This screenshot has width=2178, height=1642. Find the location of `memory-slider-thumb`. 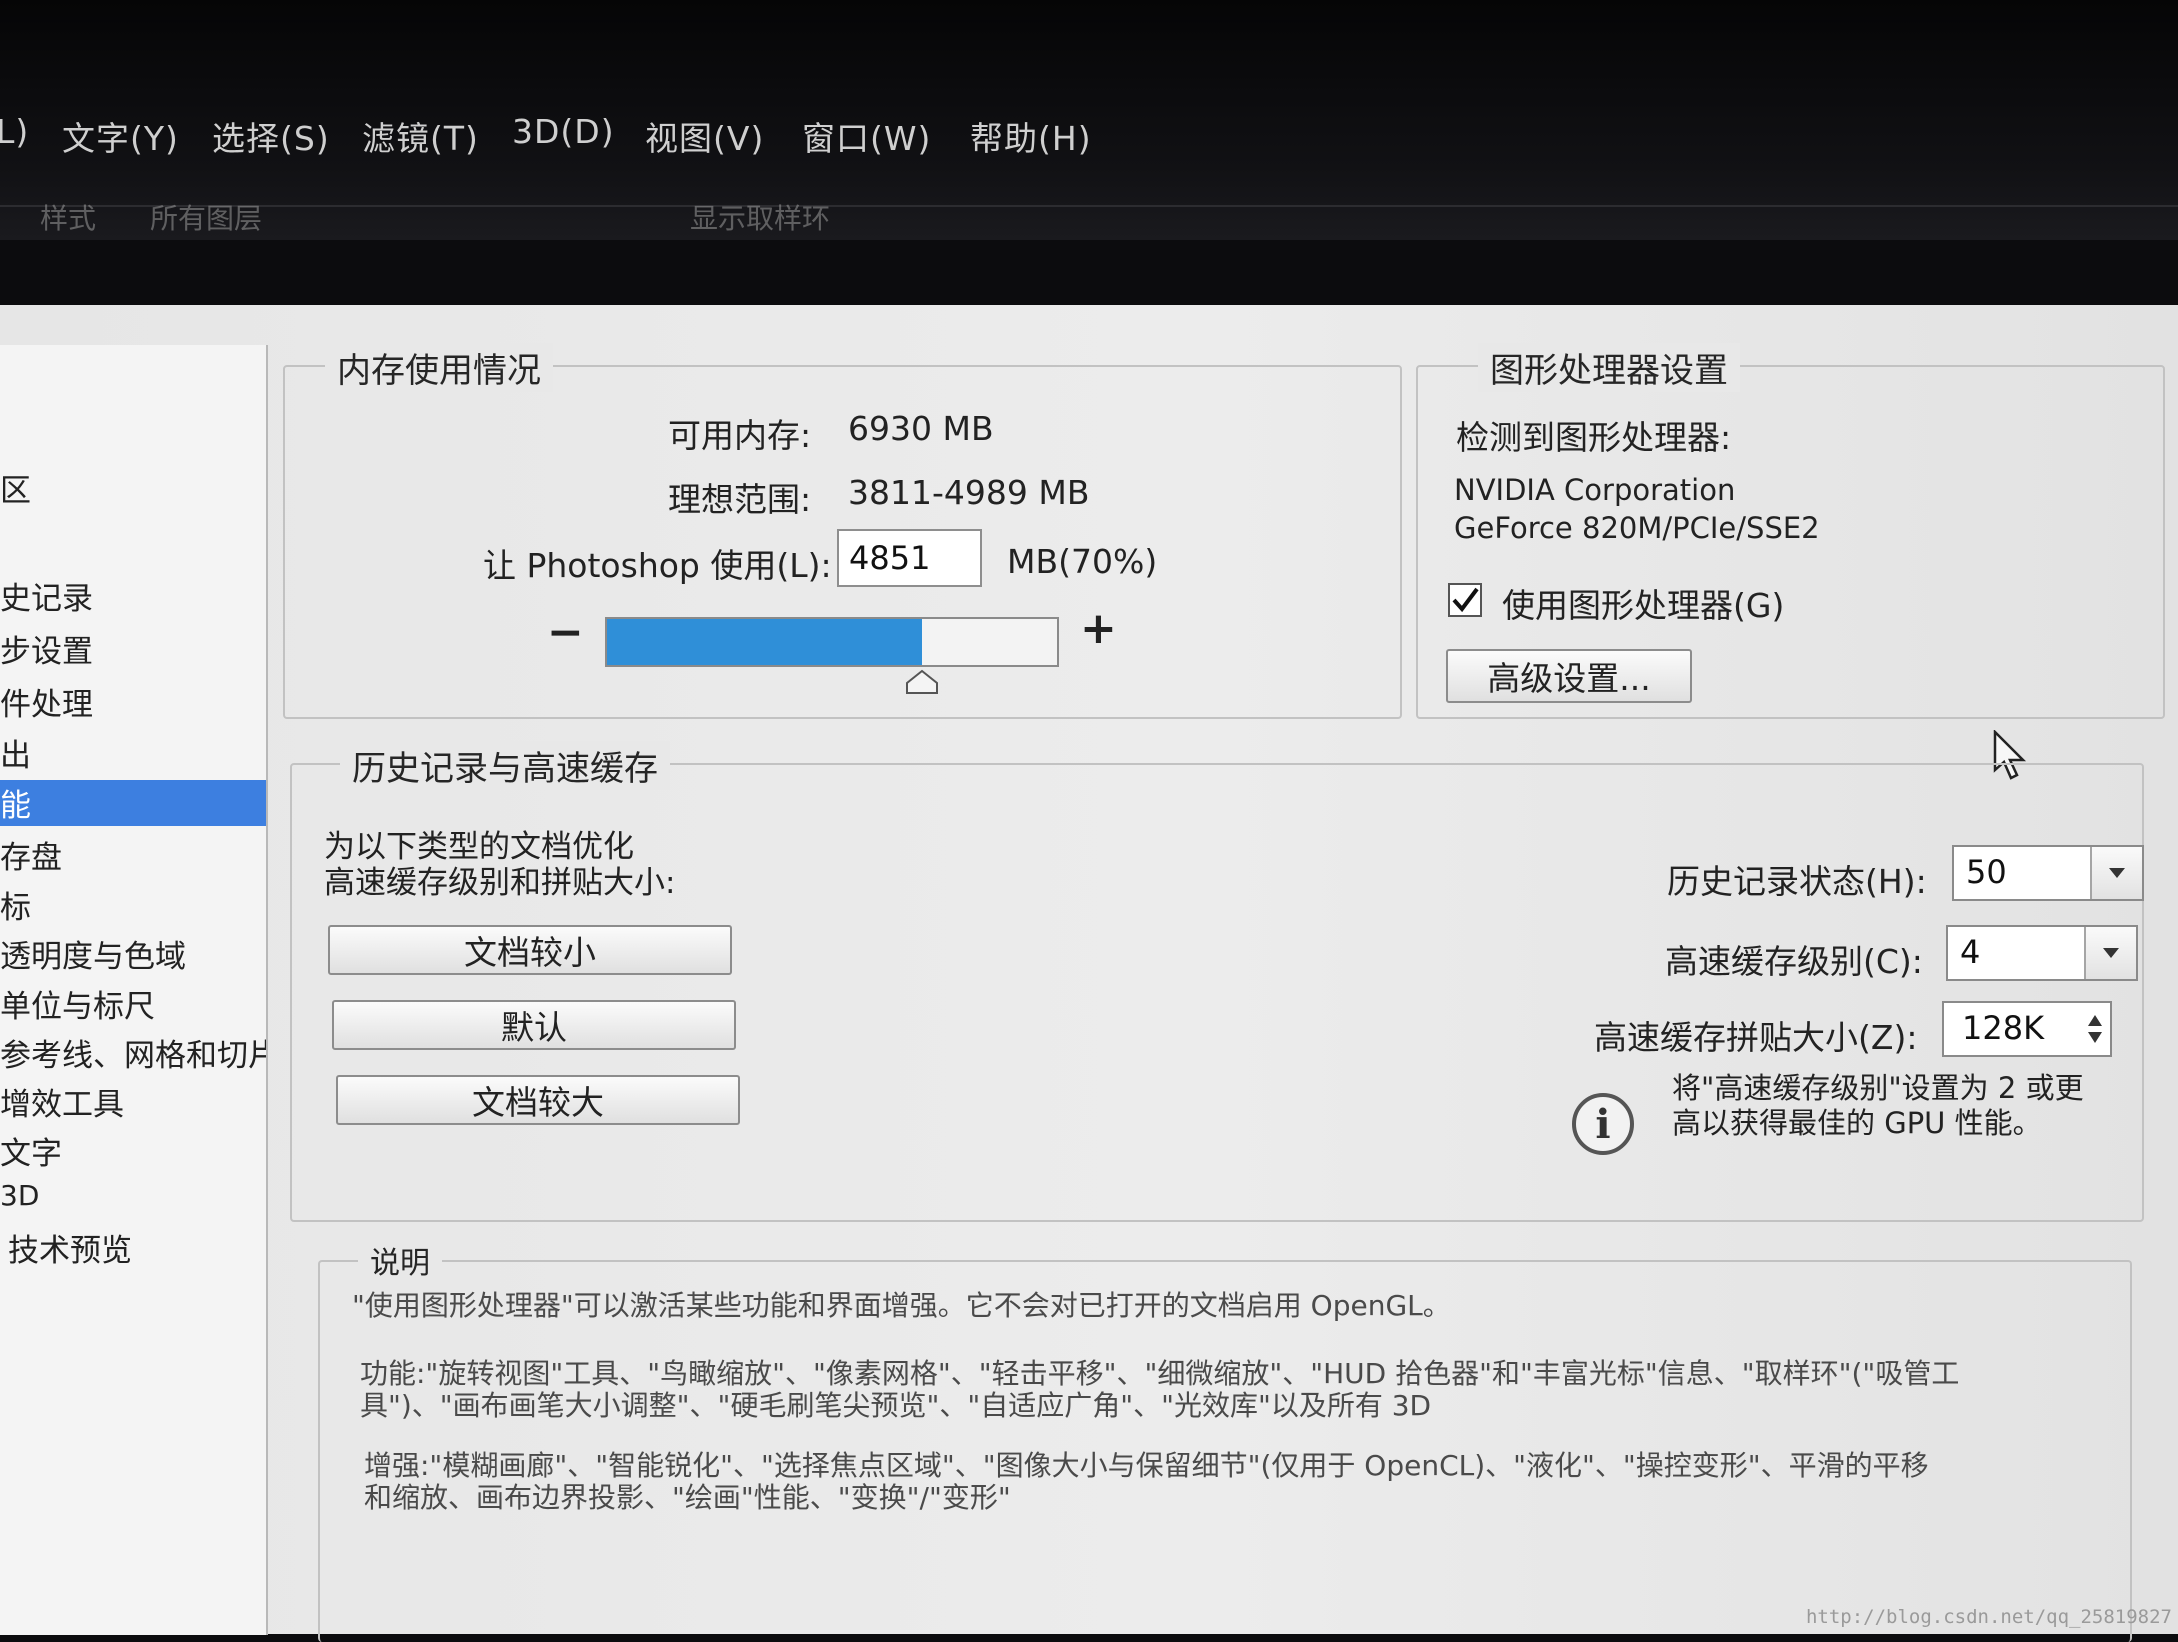

memory-slider-thumb is located at coordinates (922, 682).